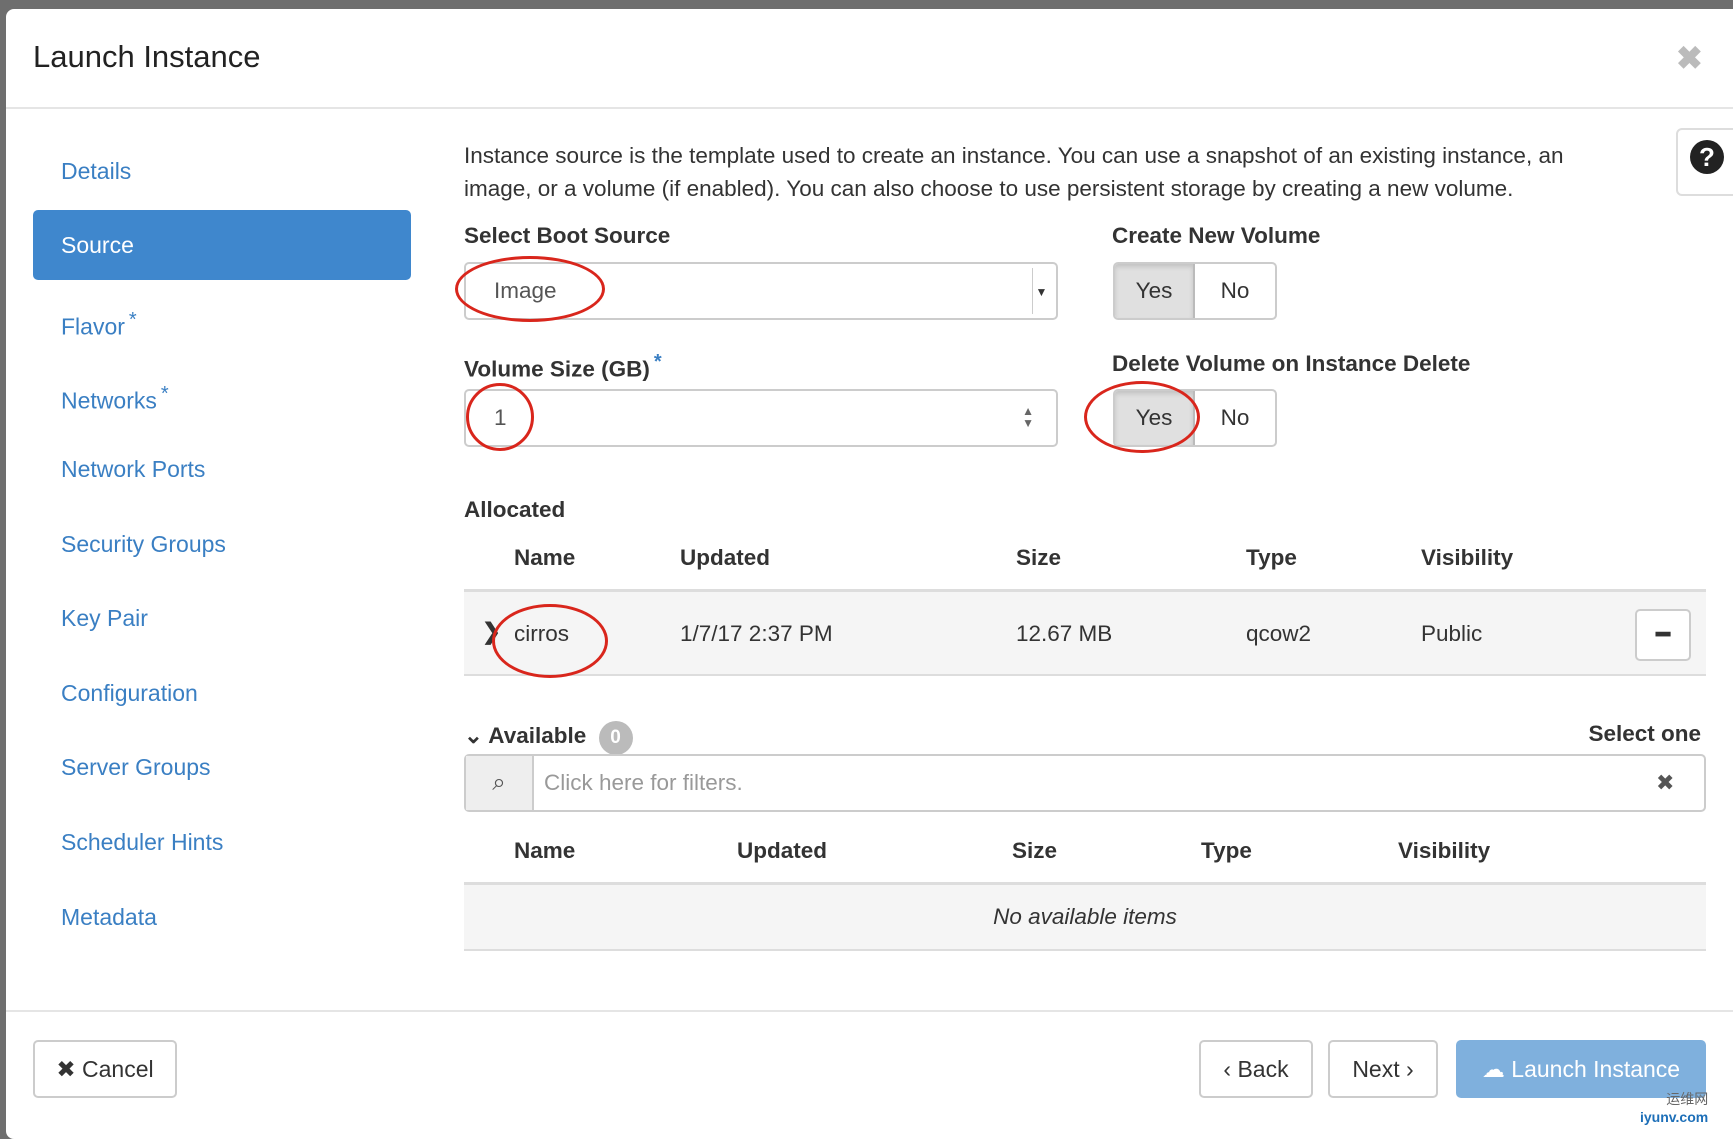 This screenshot has width=1733, height=1139. I want to click on sidebar-item-server-groups: Server Groups, so click(222, 767).